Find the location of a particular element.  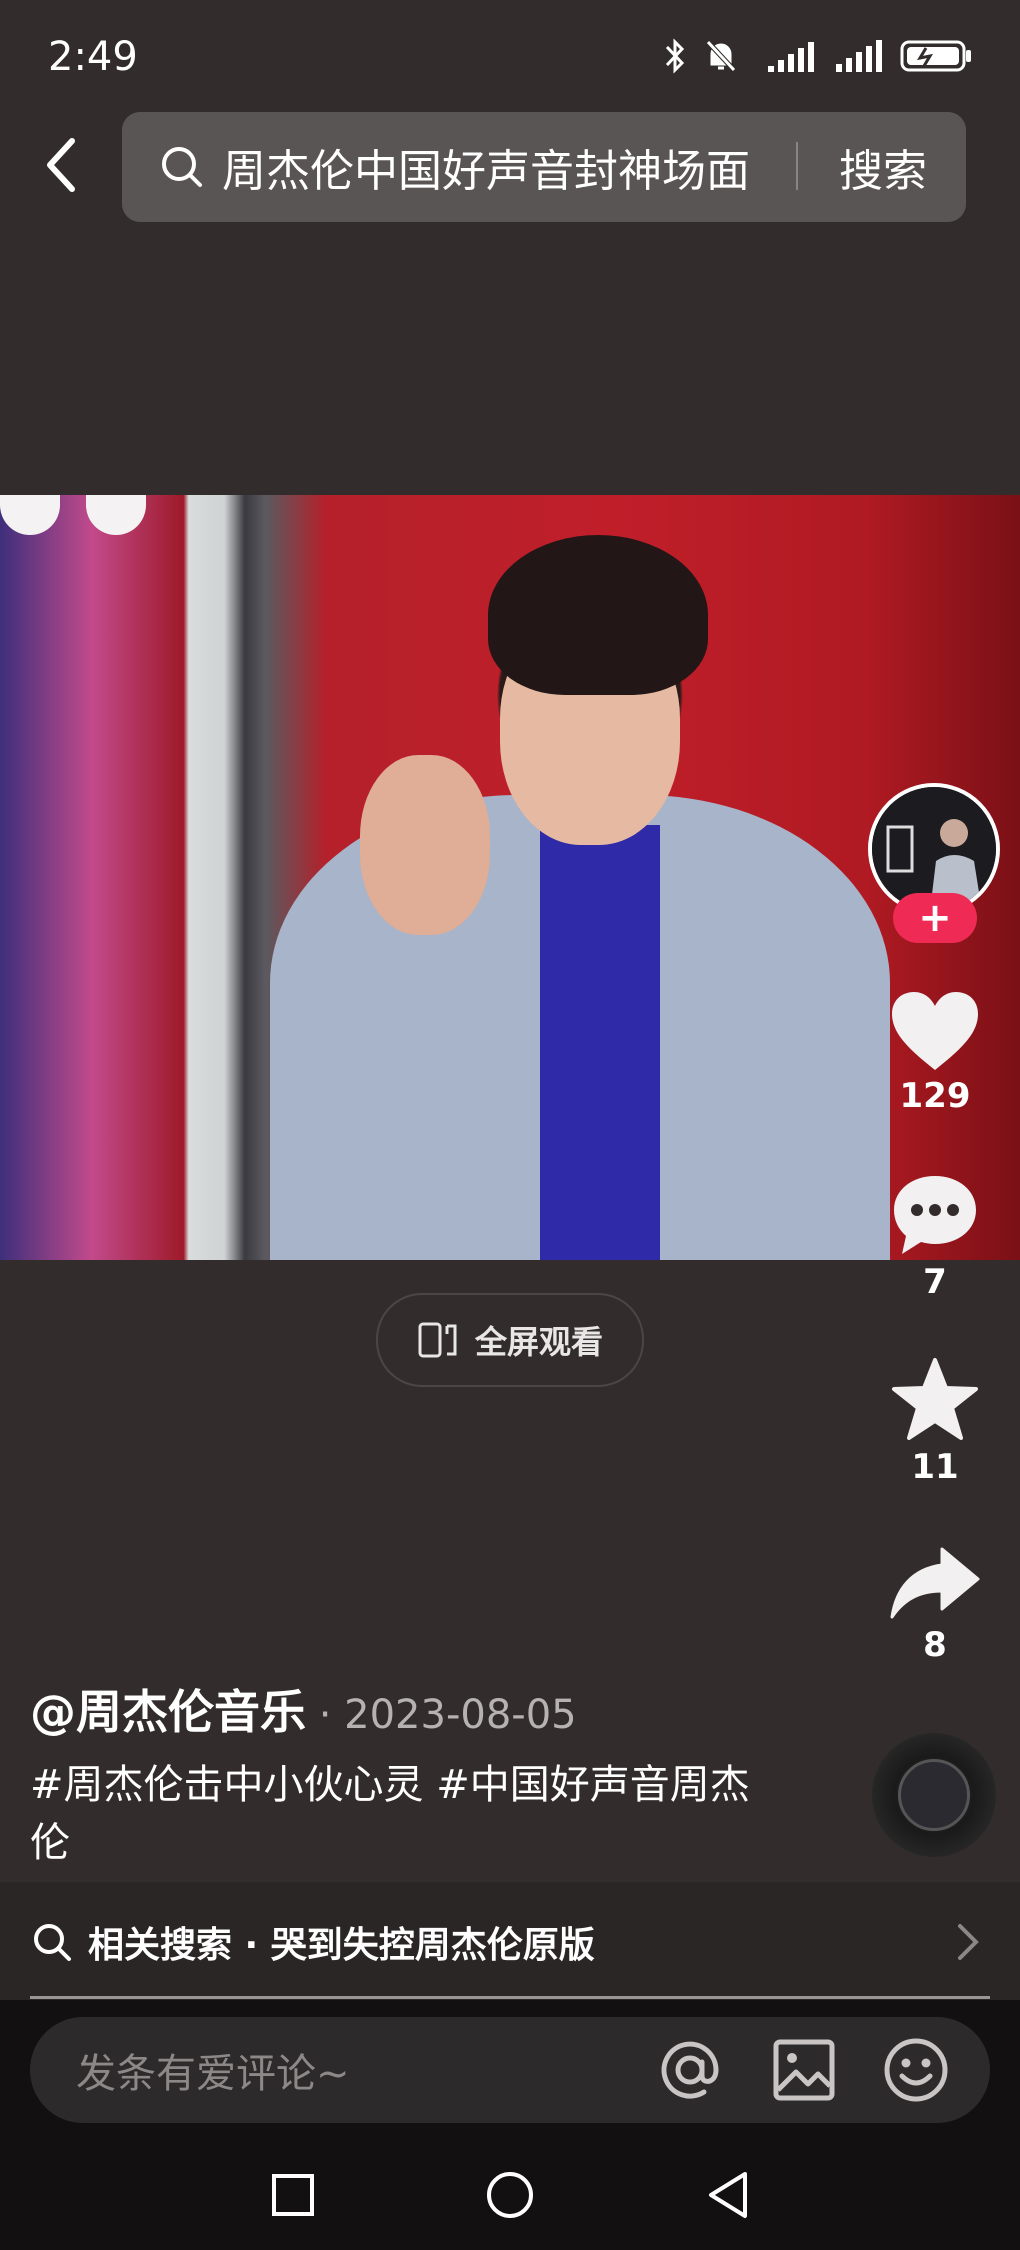

triangle-back-icon is located at coordinates (728, 2195).